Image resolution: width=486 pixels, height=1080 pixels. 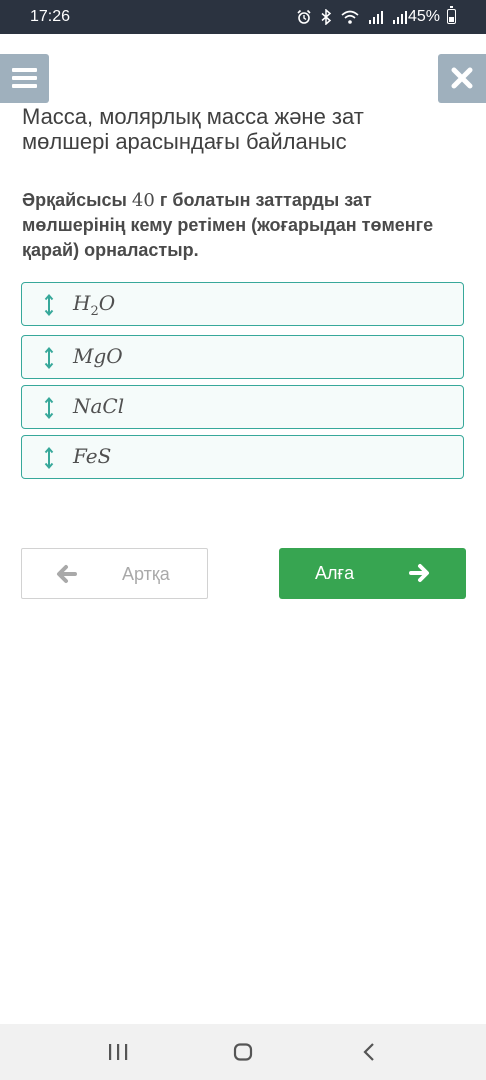 What do you see at coordinates (143, 200) in the screenshot?
I see `question-number: 40` at bounding box center [143, 200].